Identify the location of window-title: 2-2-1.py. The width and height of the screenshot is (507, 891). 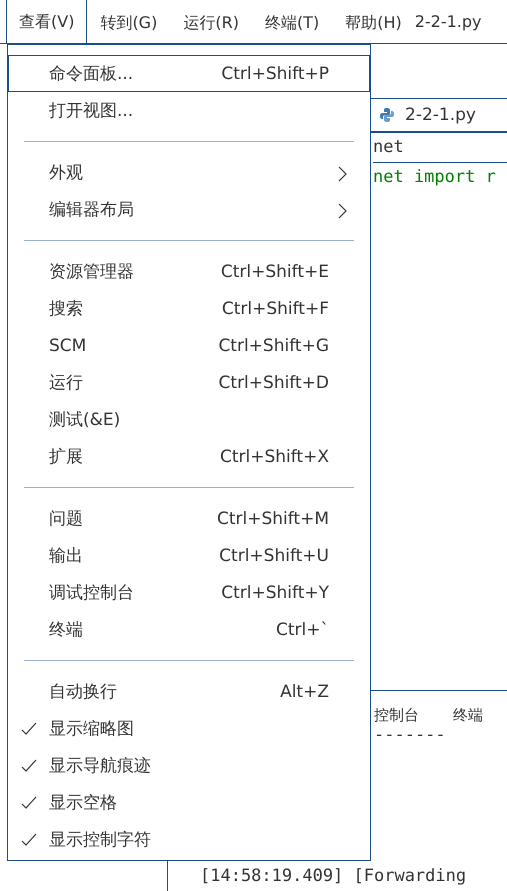
(448, 21).